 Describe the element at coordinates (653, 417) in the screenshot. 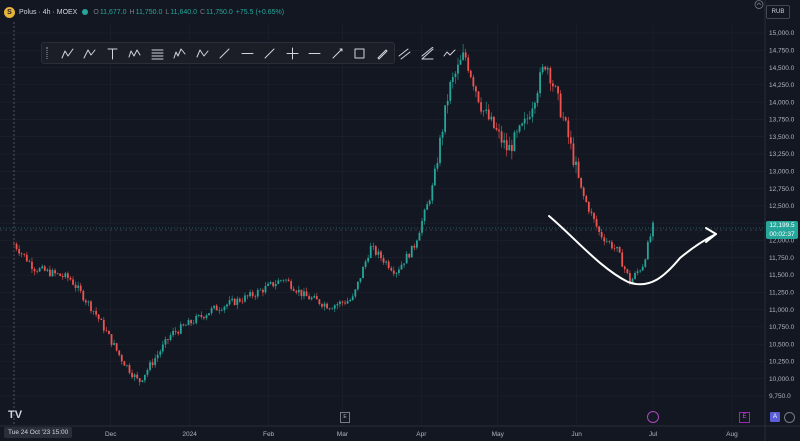

I see `event-marker-icon` at that location.